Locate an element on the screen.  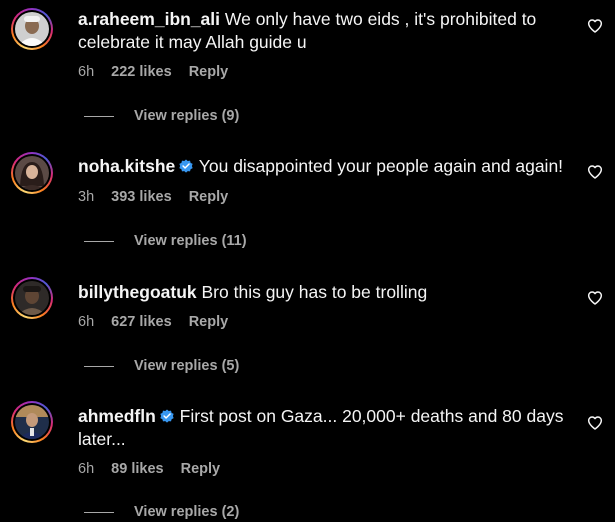
view-replies-button: View replies (9) is located at coordinates (161, 116).